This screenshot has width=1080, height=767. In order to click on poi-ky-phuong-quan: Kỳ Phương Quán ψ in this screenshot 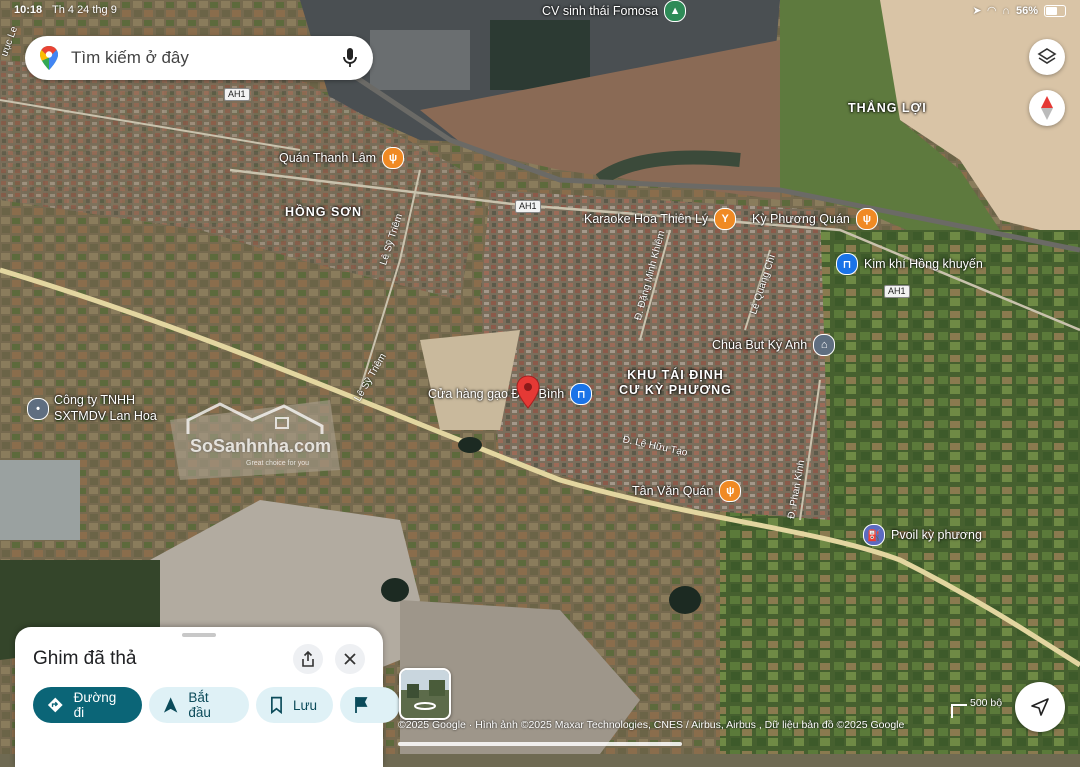, I will do `click(815, 219)`.